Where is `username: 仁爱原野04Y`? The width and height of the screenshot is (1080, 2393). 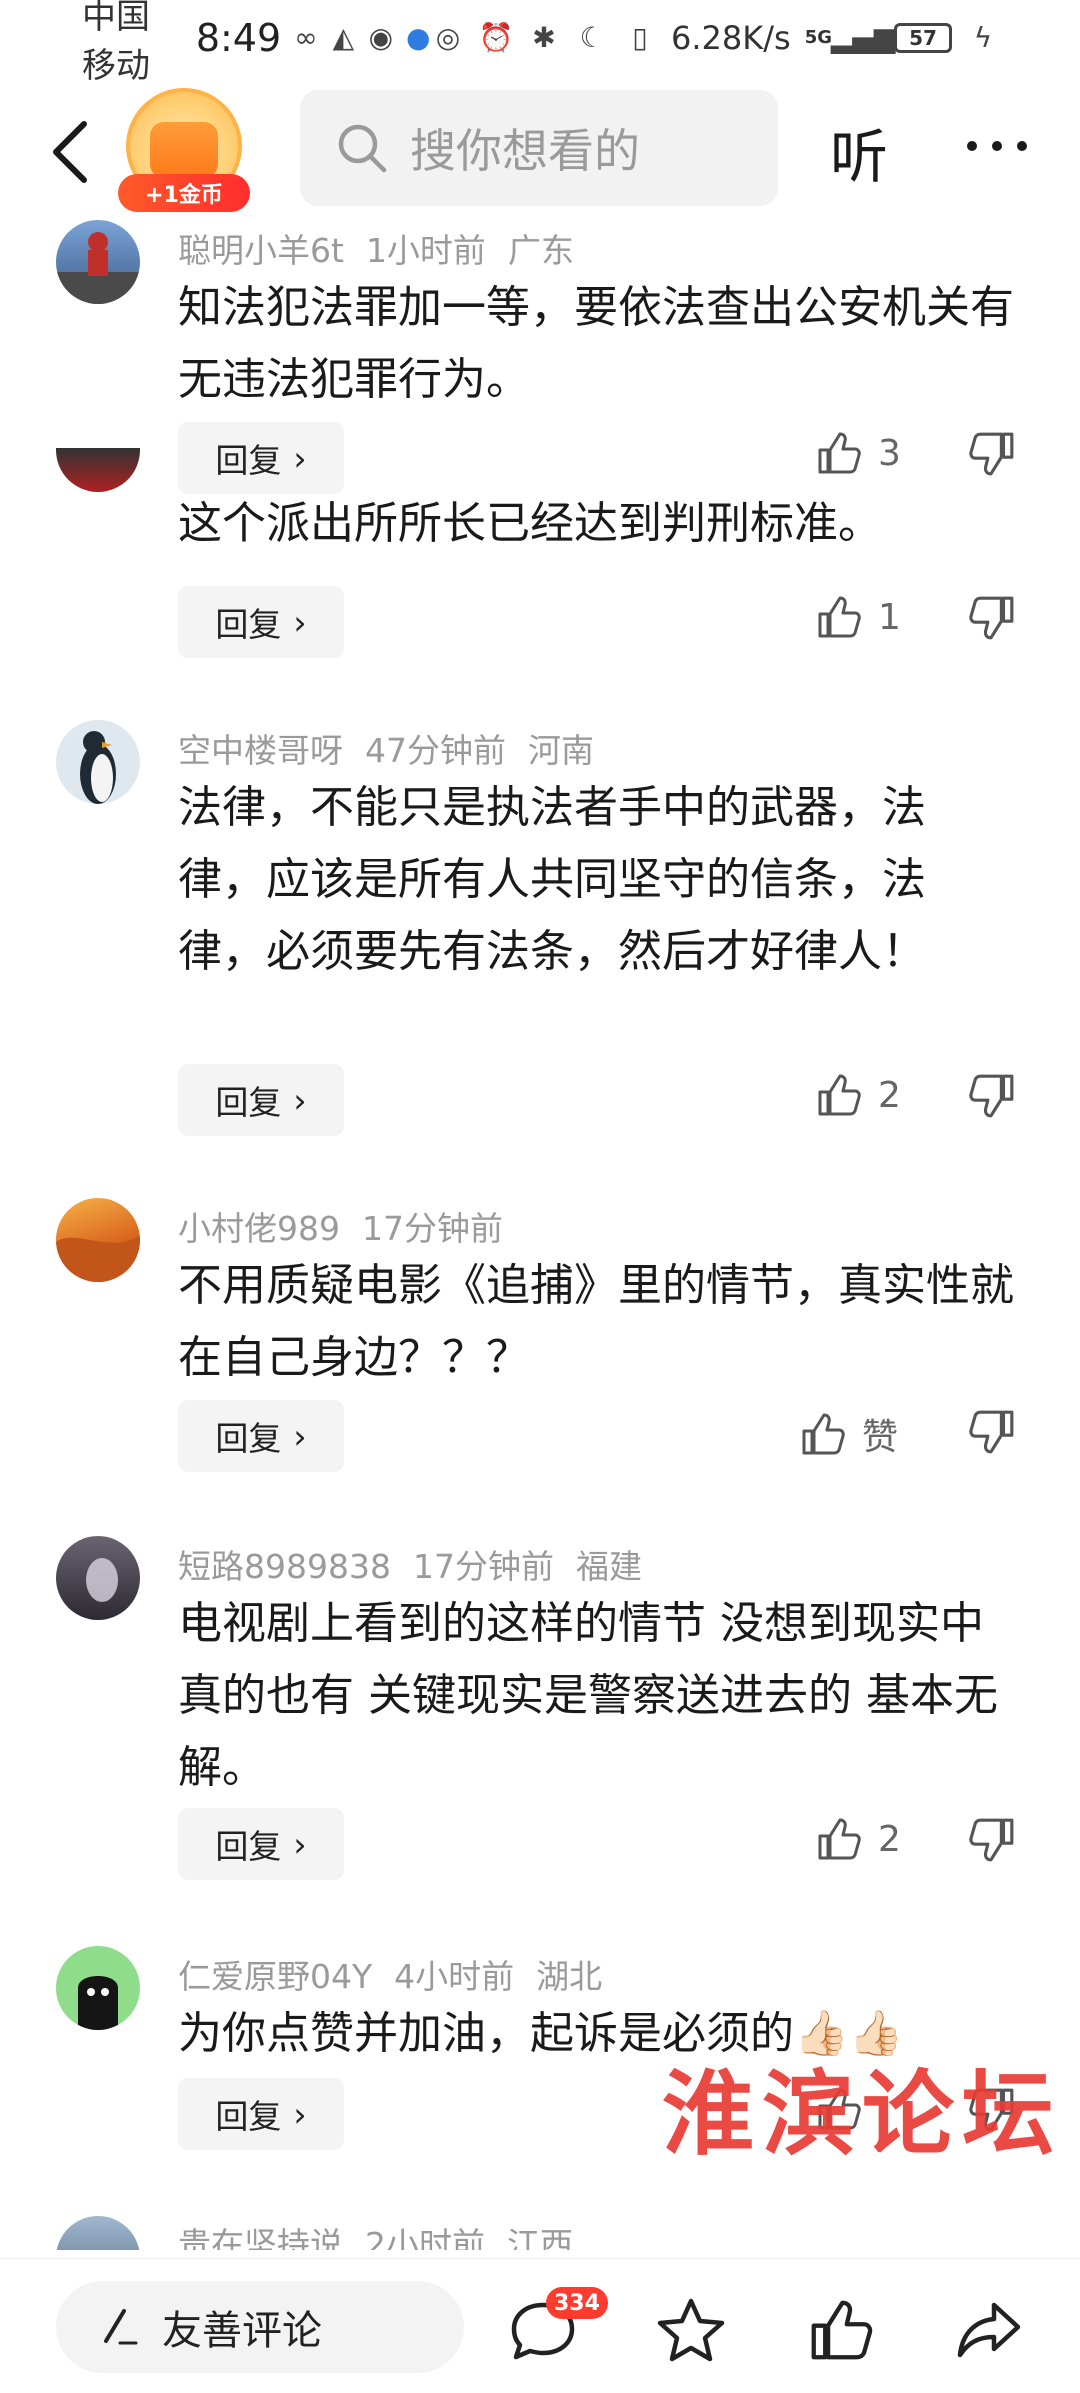
username: 仁爱原野04Y is located at coordinates (275, 1976).